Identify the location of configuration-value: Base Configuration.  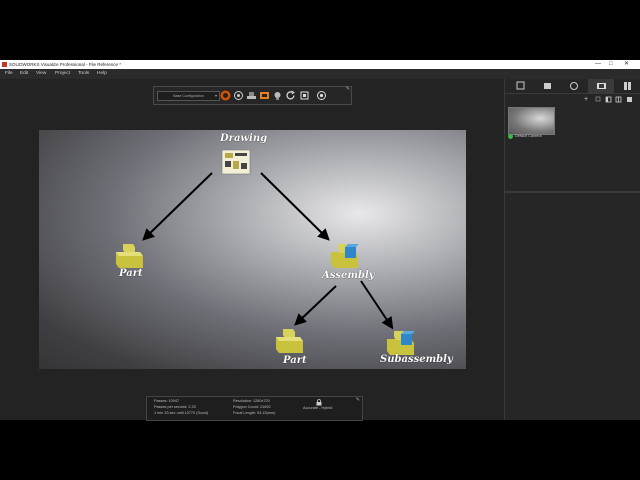
(188, 96).